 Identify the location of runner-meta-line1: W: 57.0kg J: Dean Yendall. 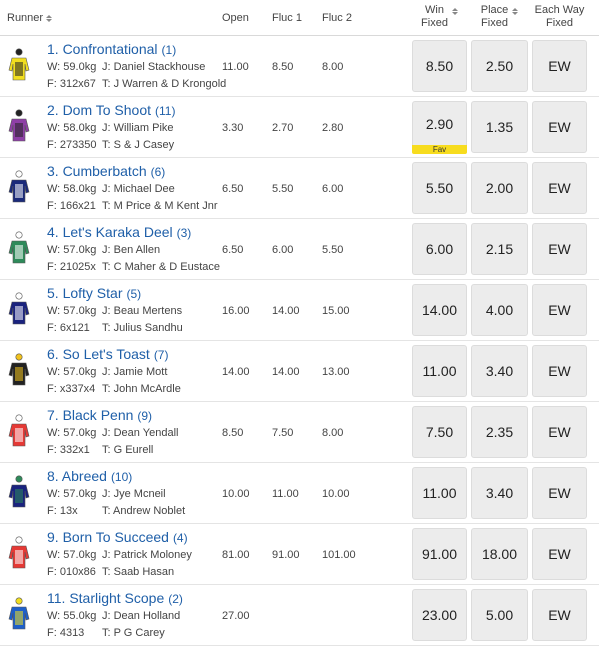
(112, 433).